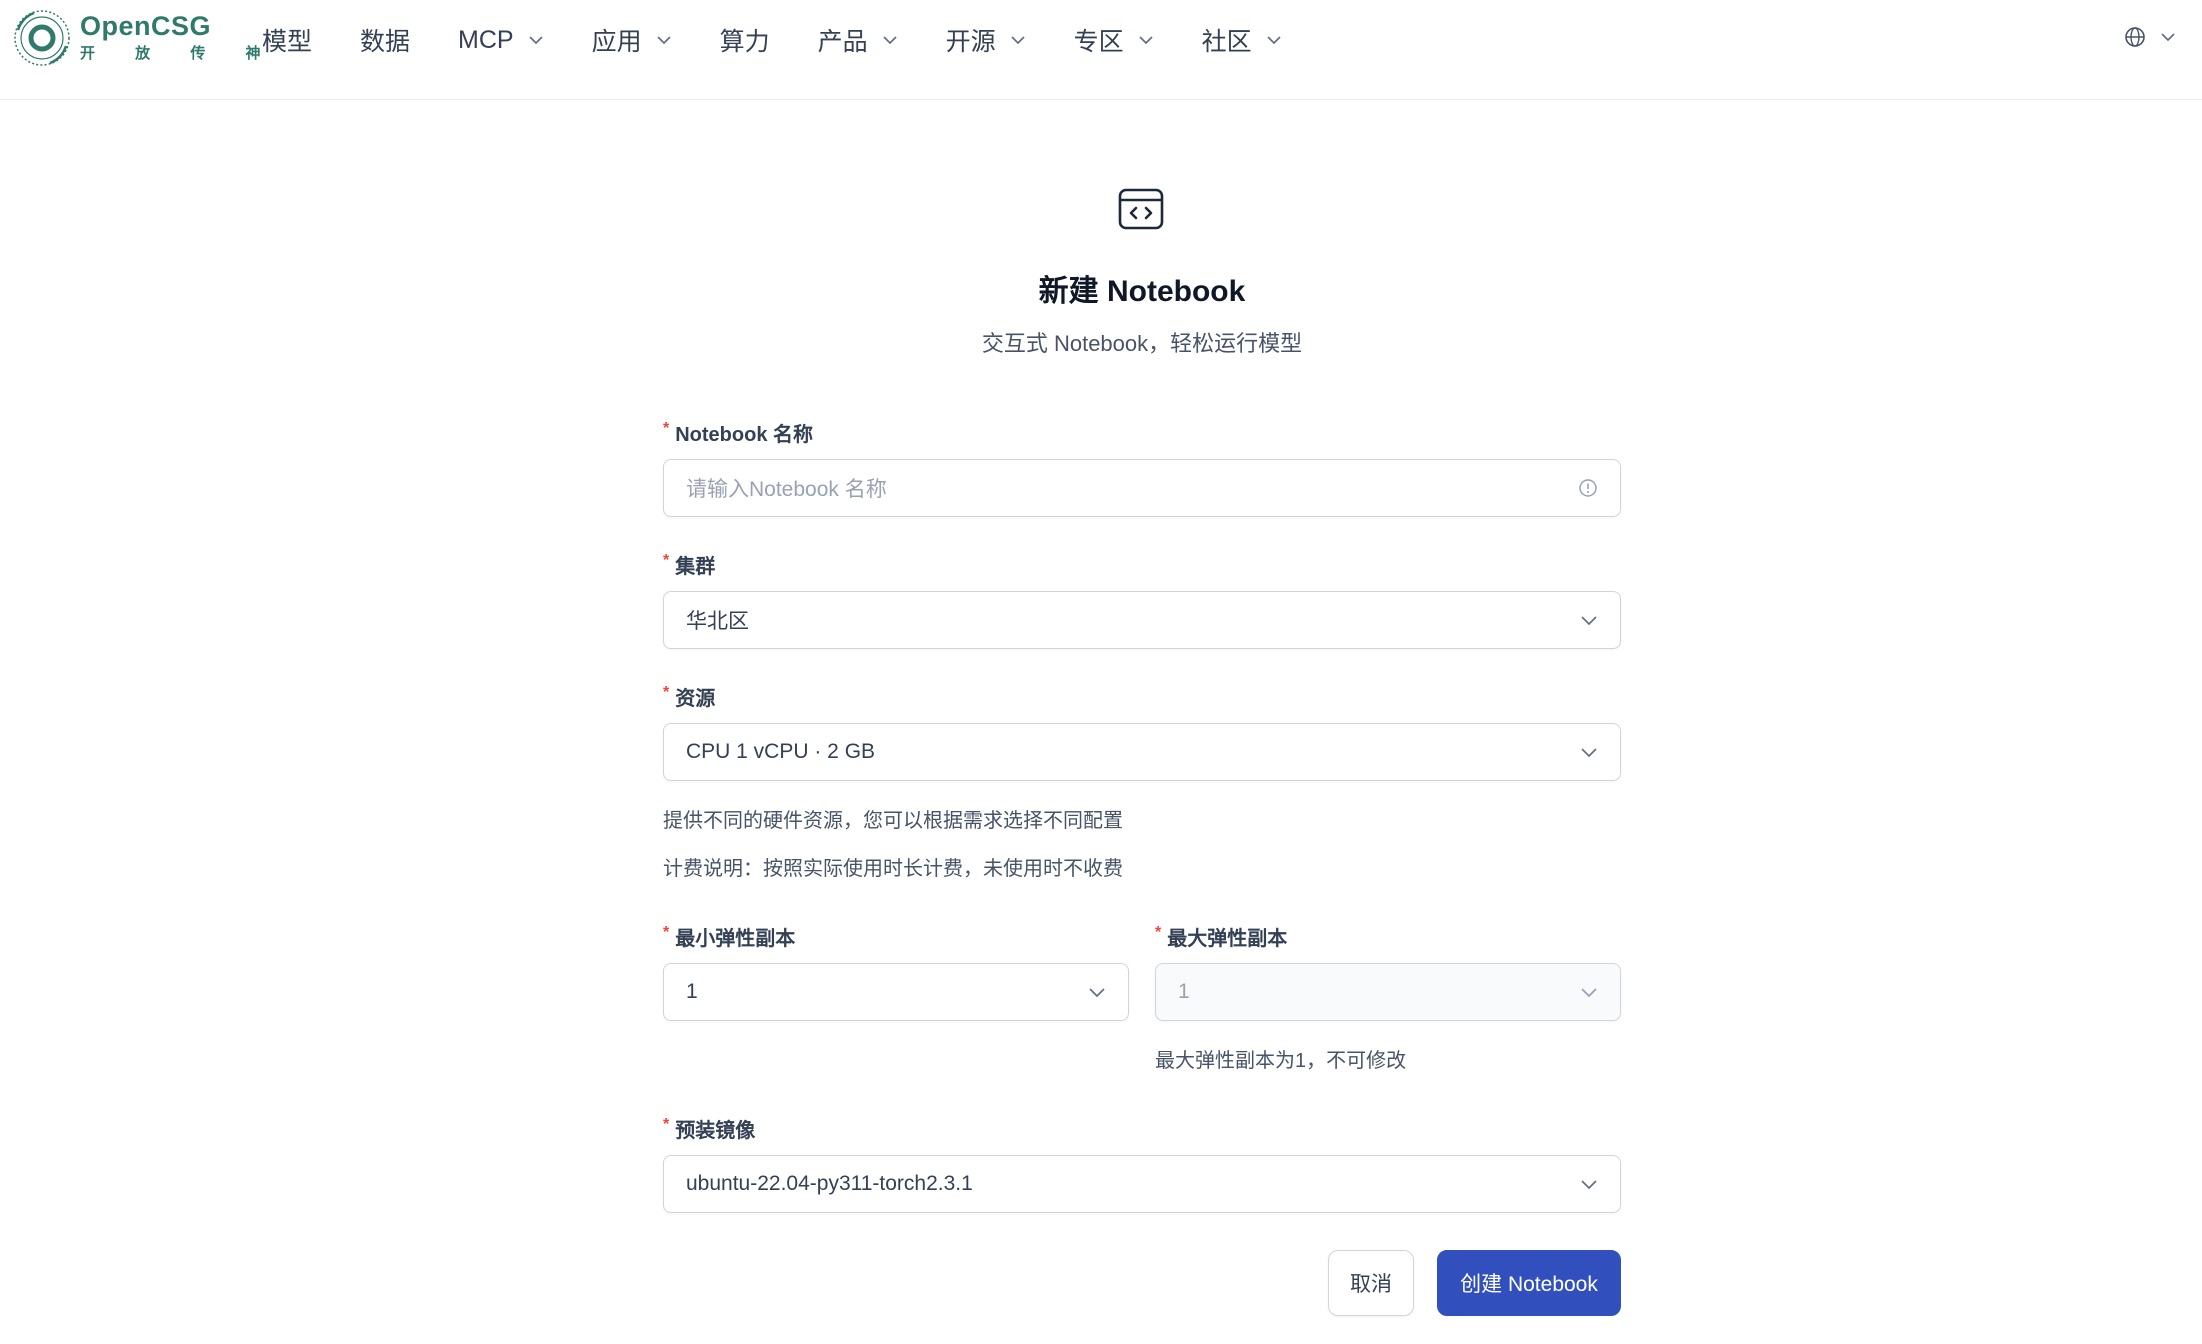 This screenshot has height=1344, width=2202. Describe the element at coordinates (692, 991) in the screenshot. I see `min-replicas-value: 1` at that location.